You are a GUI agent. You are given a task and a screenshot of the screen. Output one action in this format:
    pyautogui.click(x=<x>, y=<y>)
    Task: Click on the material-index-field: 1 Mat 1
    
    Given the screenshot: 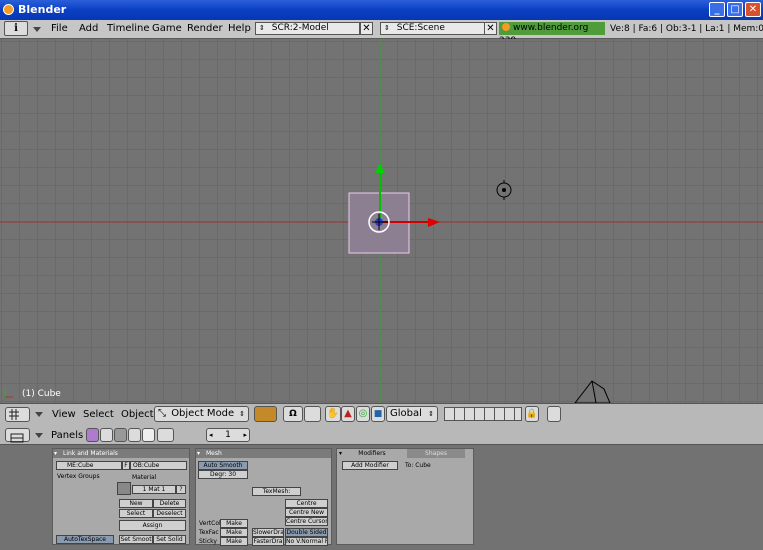 What is the action you would take?
    pyautogui.click(x=154, y=489)
    